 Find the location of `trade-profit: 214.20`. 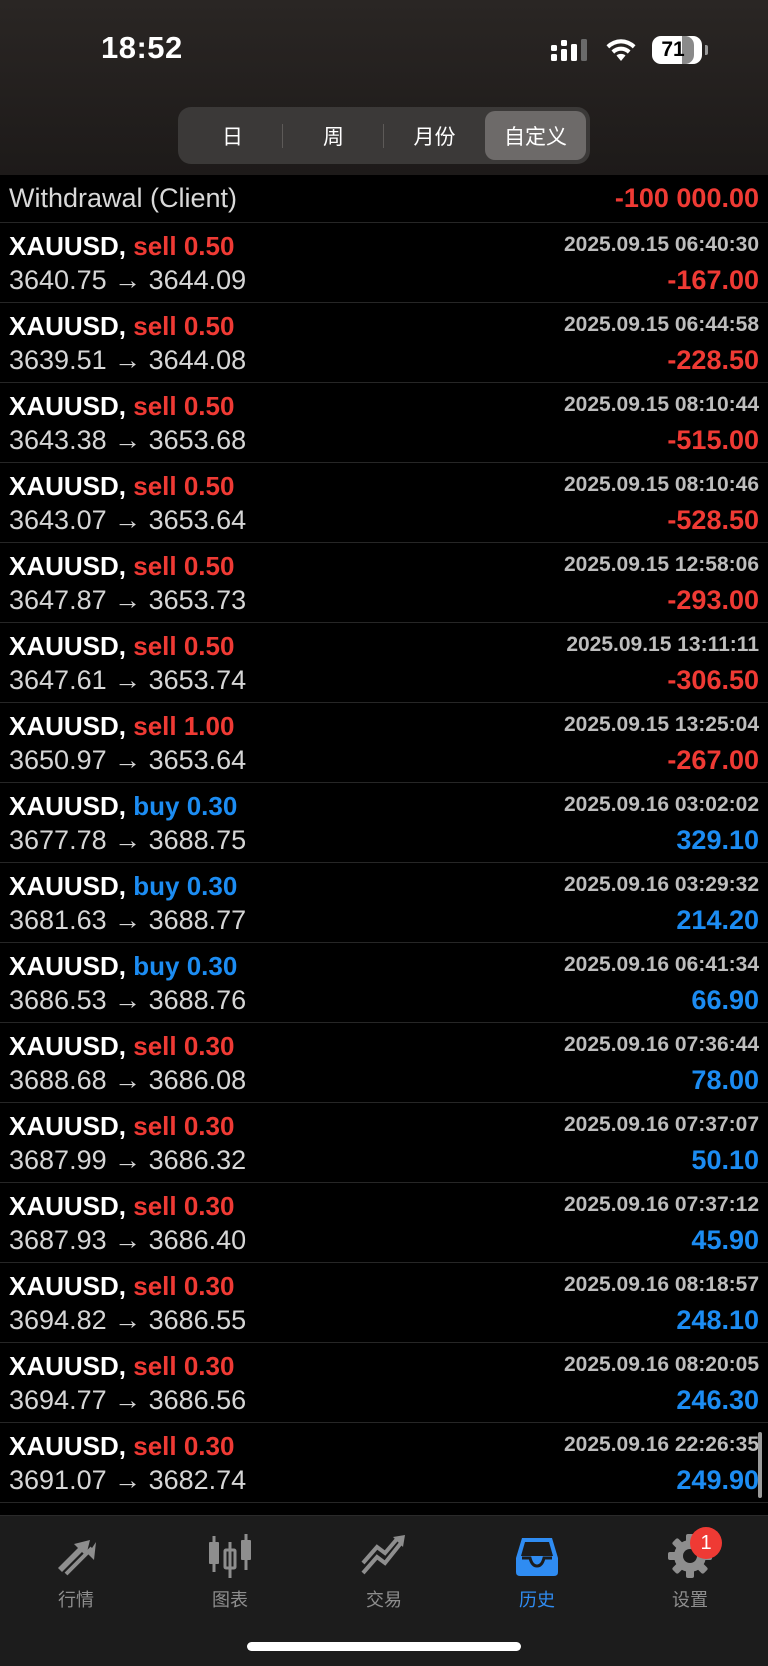

trade-profit: 214.20 is located at coordinates (717, 920).